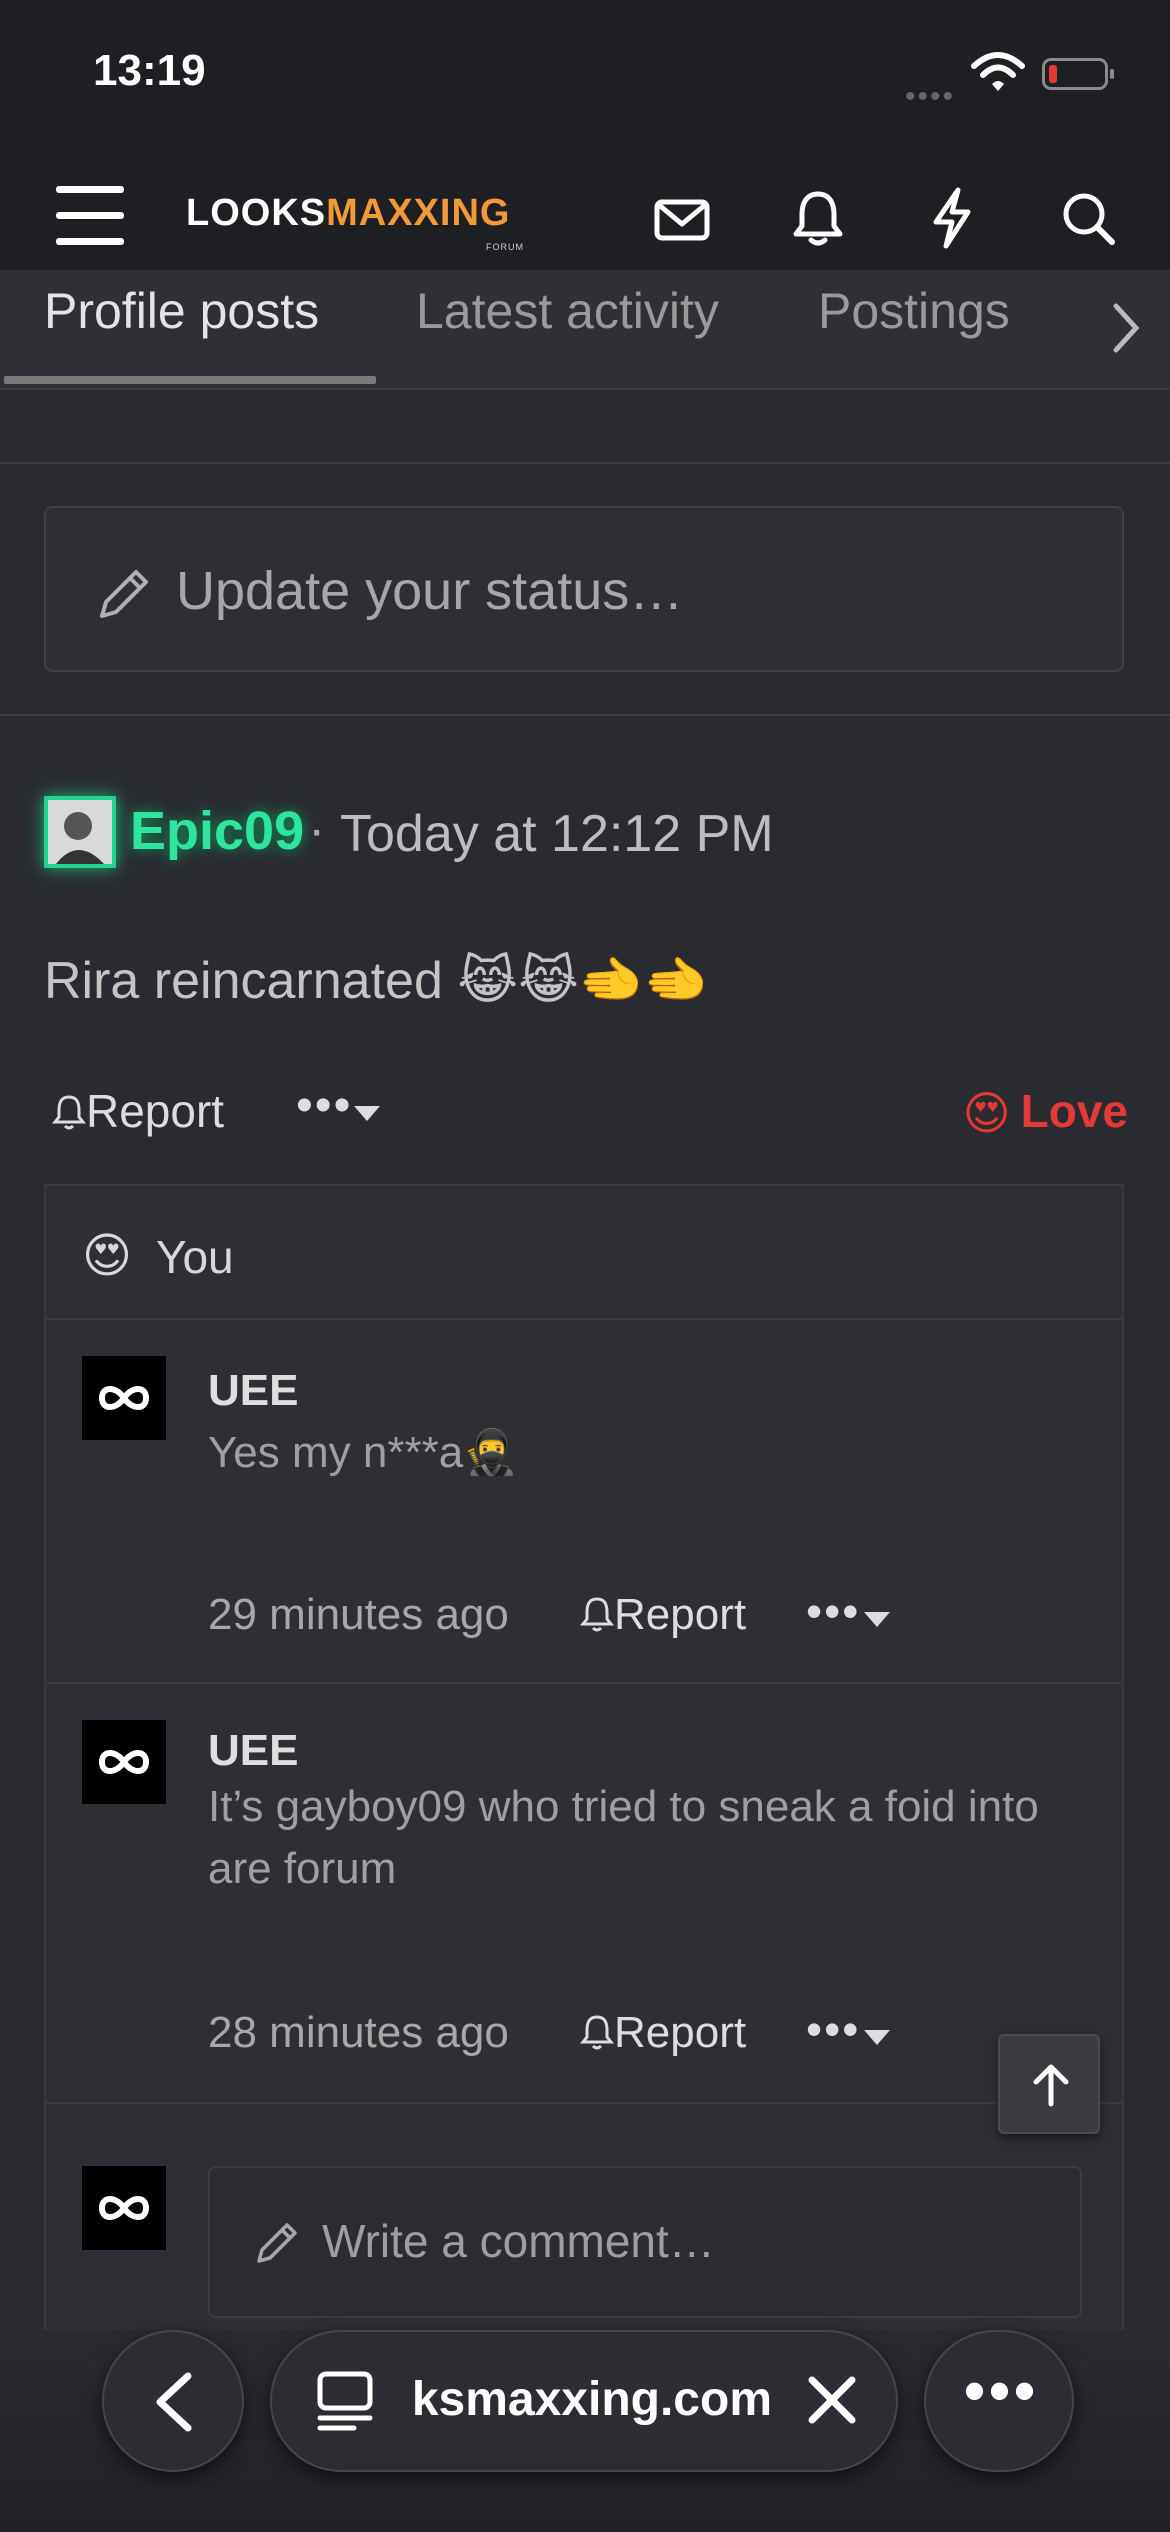 The image size is (1170, 2532). I want to click on comment-meta: 29 minutes ago Report •••, so click(608, 1617).